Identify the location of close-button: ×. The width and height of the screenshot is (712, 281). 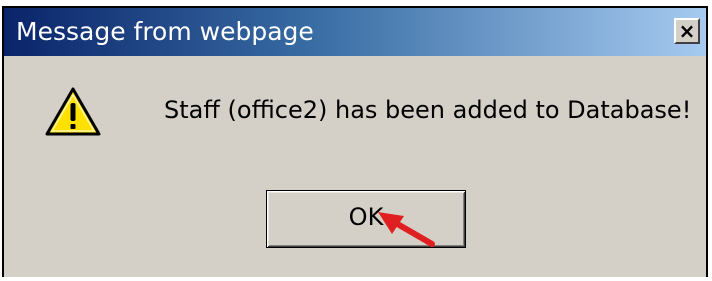
(687, 31).